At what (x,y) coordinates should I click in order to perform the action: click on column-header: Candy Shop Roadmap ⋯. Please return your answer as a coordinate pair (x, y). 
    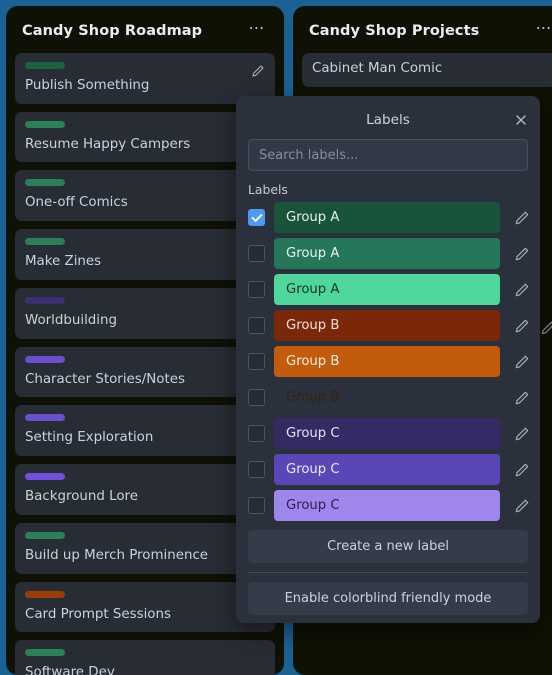
    Looking at the image, I should click on (145, 29).